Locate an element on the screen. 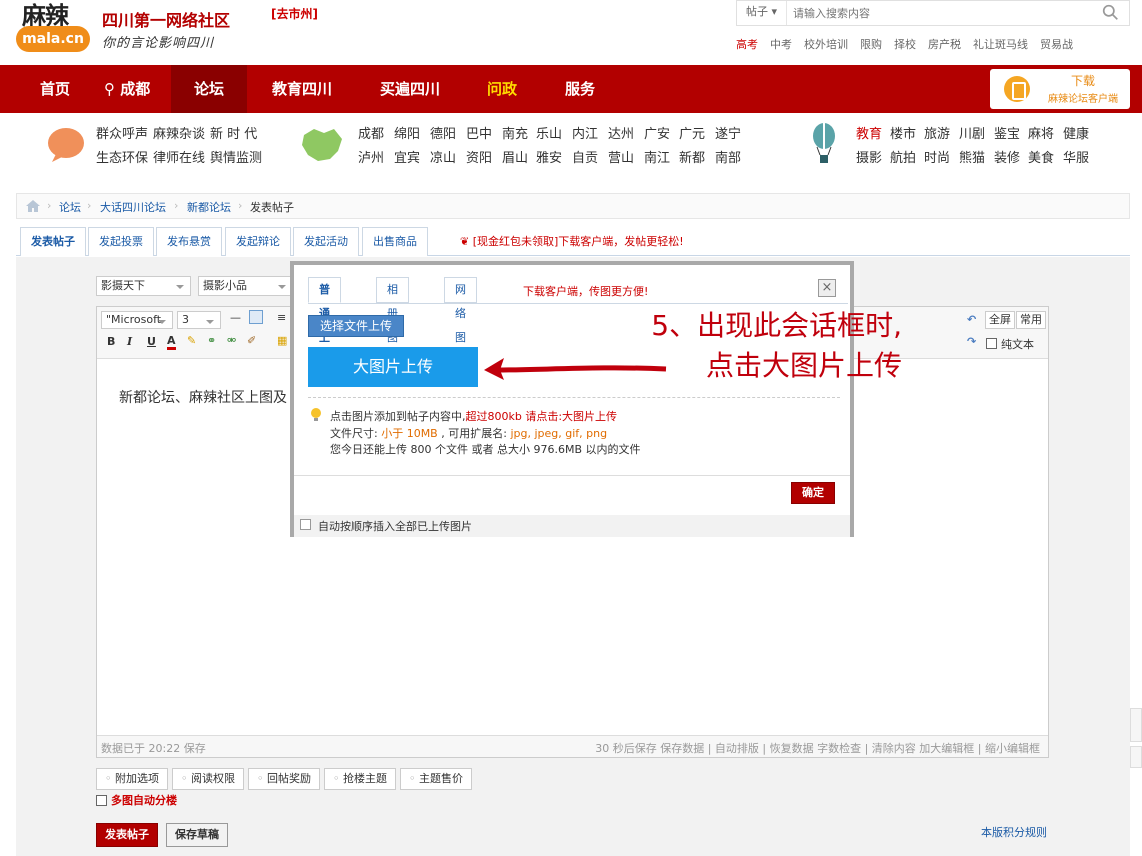 The width and height of the screenshot is (1142, 856). topic-link: 摄影 is located at coordinates (869, 156).